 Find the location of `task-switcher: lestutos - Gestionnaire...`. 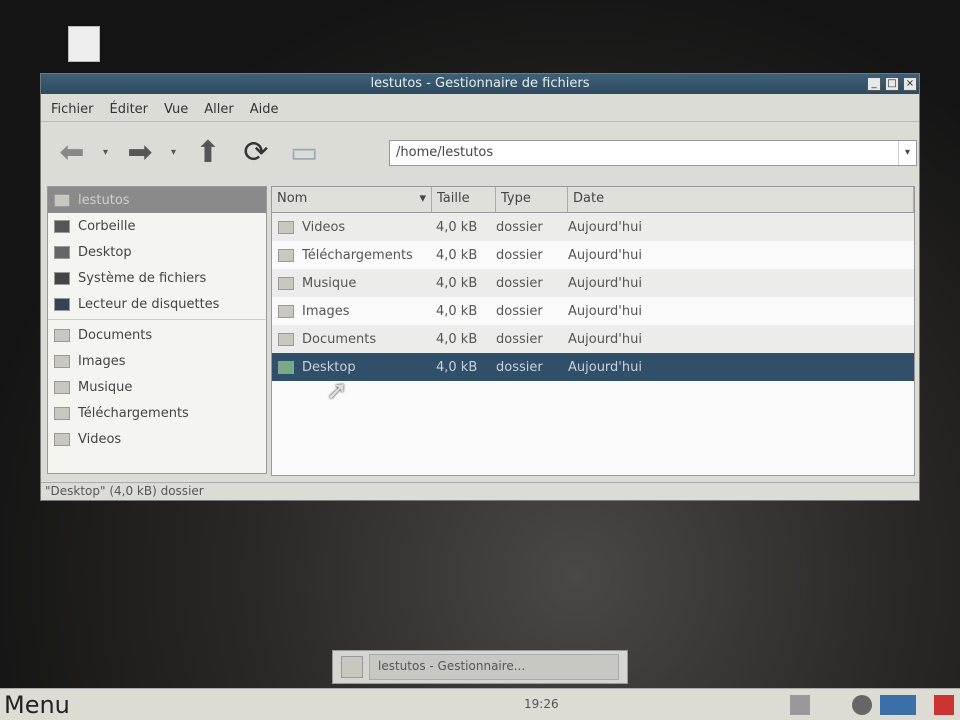

task-switcher: lestutos - Gestionnaire... is located at coordinates (480, 667).